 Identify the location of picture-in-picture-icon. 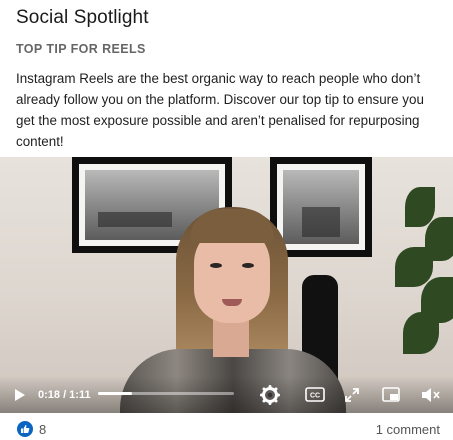
(391, 394).